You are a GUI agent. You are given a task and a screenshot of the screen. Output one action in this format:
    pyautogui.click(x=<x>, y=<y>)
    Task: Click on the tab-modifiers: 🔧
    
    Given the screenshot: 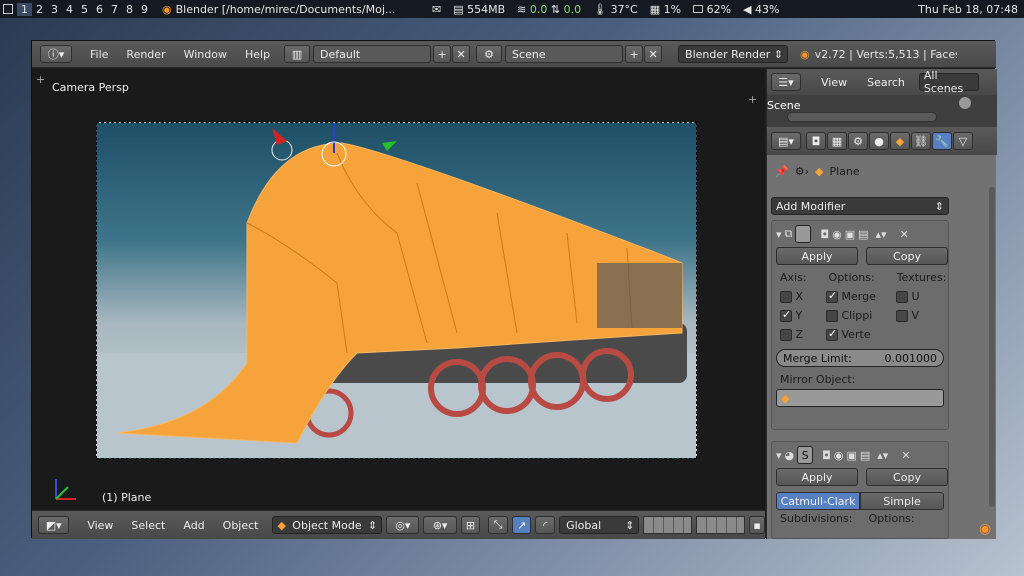 What is the action you would take?
    pyautogui.click(x=942, y=141)
    